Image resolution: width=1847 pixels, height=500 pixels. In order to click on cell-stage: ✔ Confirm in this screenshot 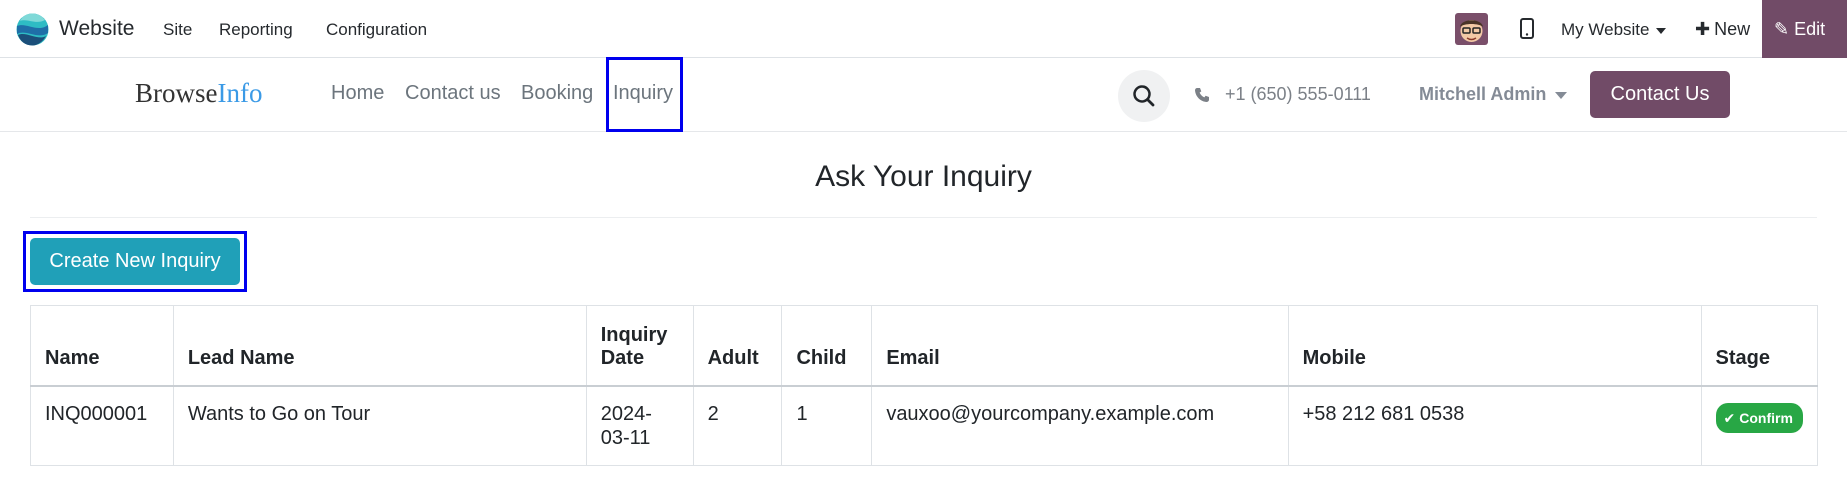, I will do `click(1759, 425)`.